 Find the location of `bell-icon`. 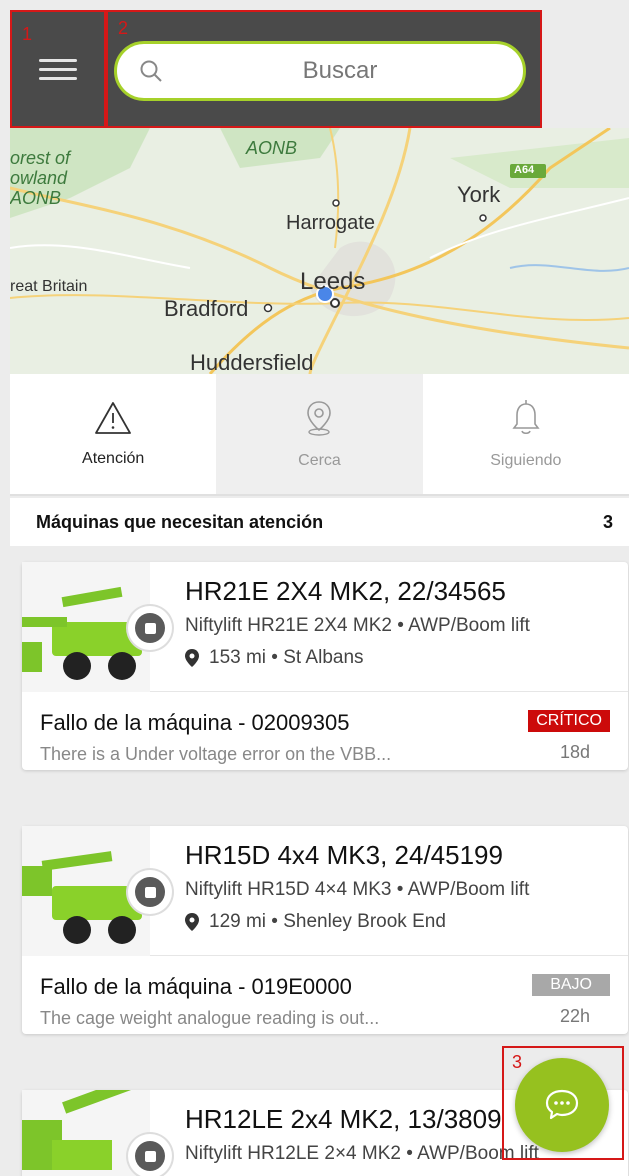

bell-icon is located at coordinates (526, 417).